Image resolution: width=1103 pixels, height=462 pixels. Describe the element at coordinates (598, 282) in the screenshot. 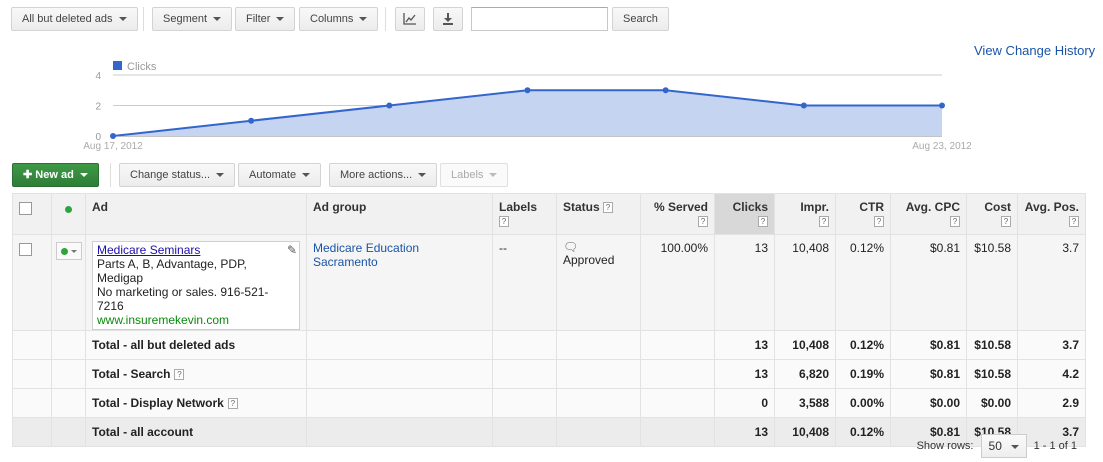

I see `status-cell: 🗨 Approved` at that location.